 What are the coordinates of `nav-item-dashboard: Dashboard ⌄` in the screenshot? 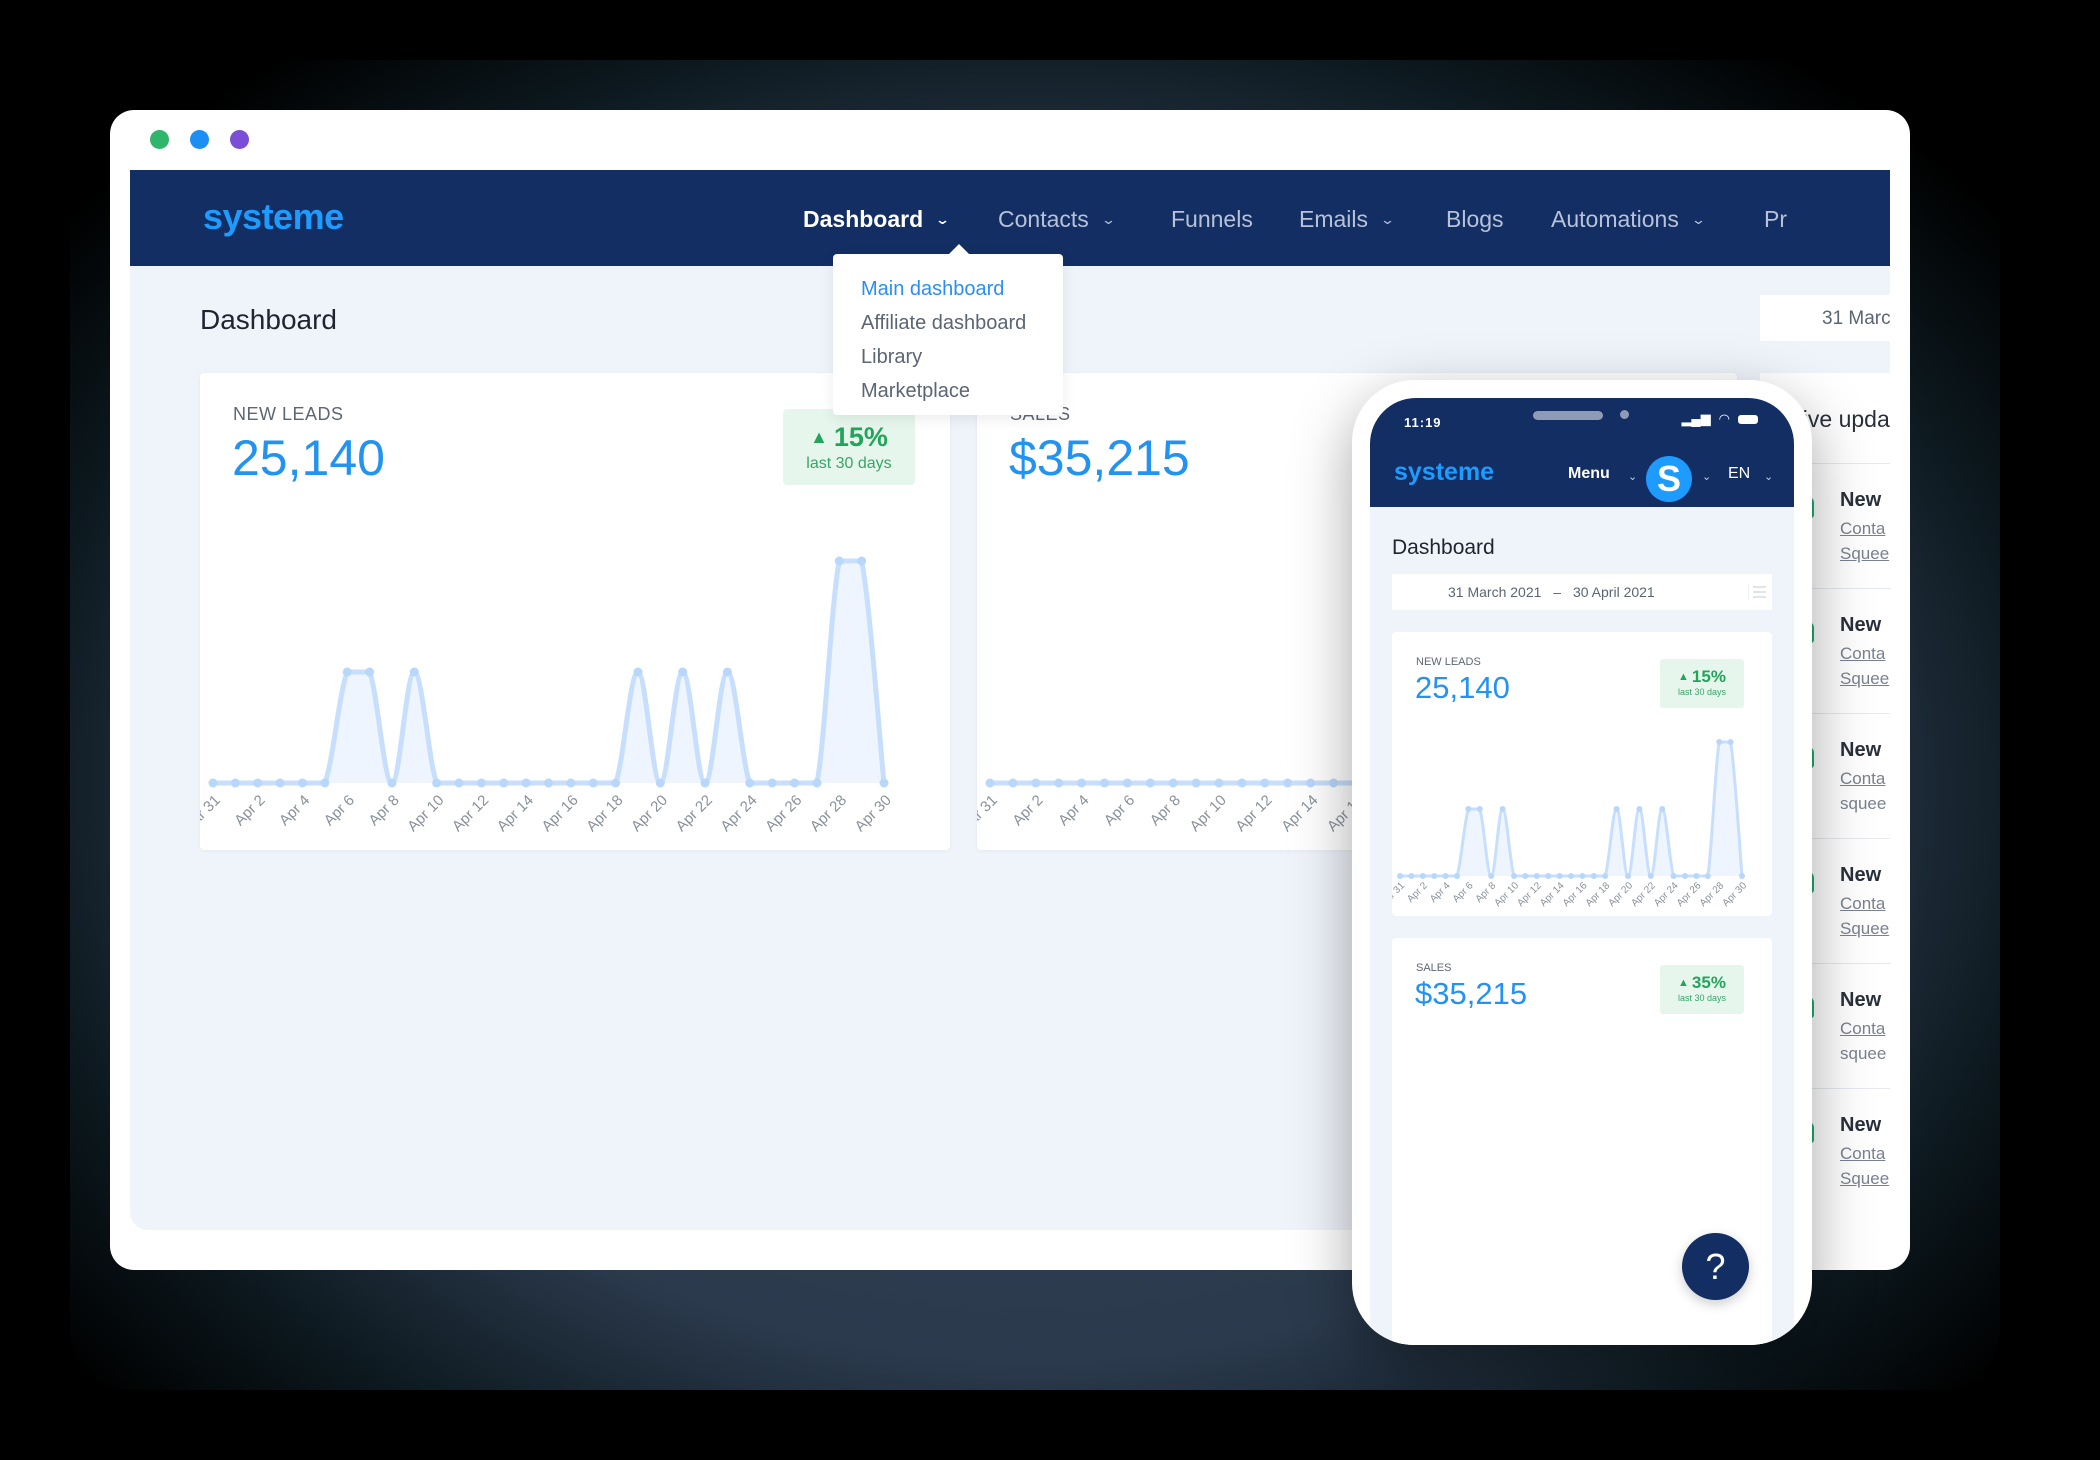 It's located at (876, 219).